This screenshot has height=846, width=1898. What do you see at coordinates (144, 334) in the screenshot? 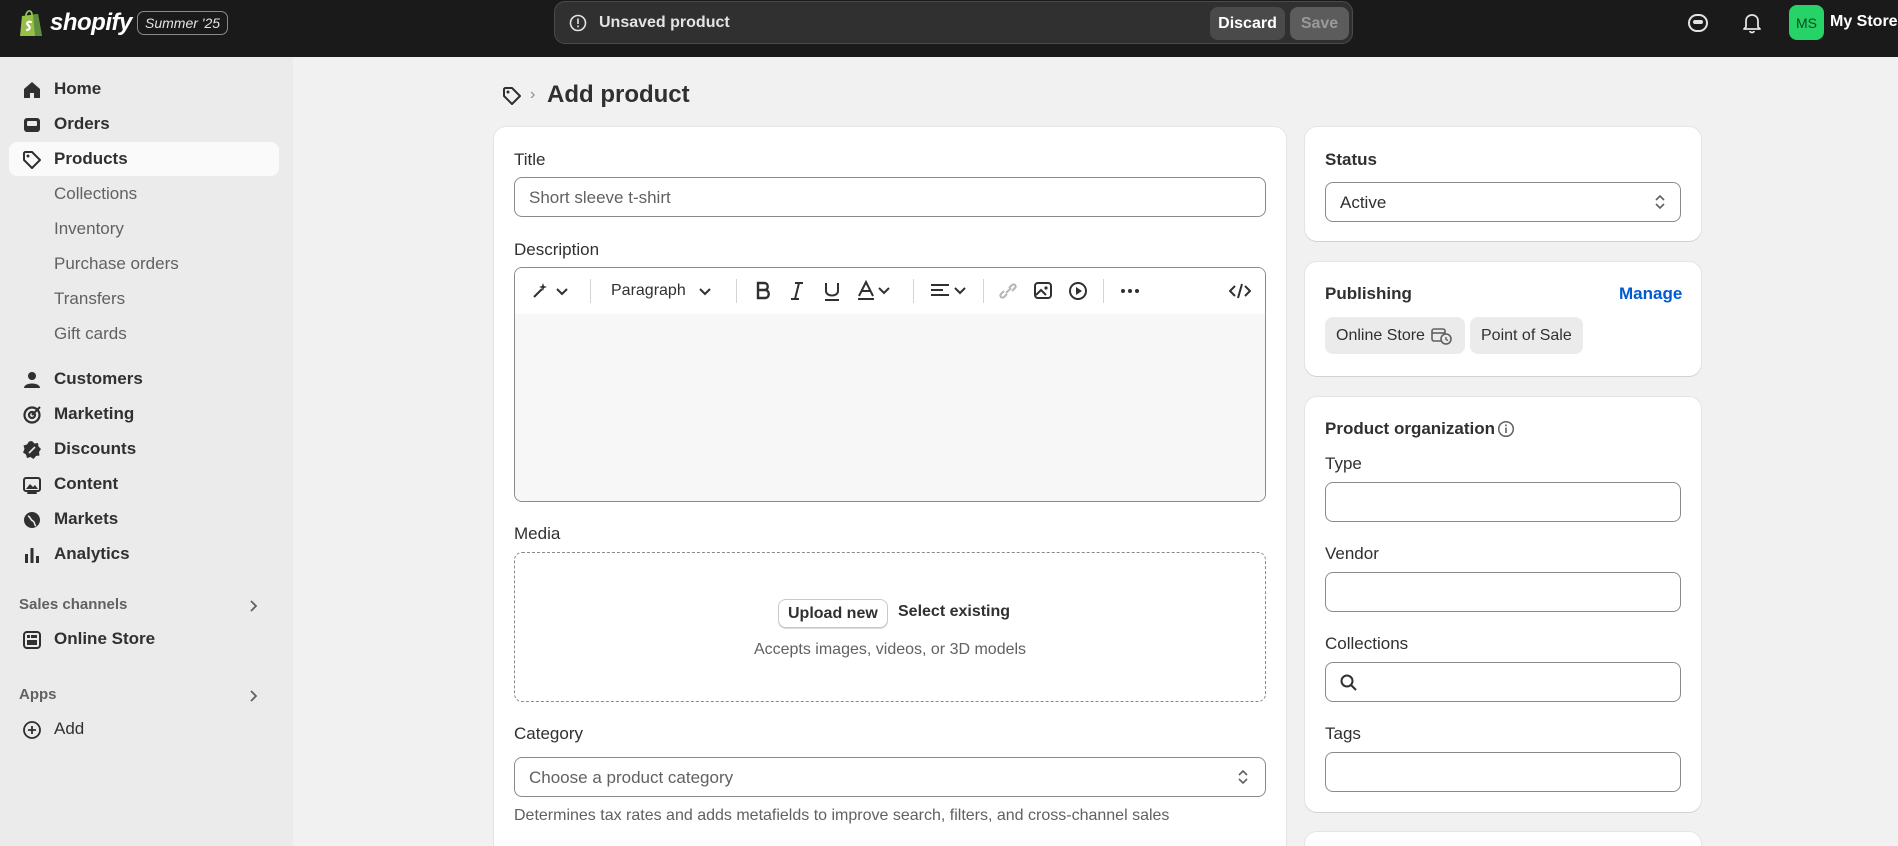
I see `sidebar-item-gift-cards: Gift cards` at bounding box center [144, 334].